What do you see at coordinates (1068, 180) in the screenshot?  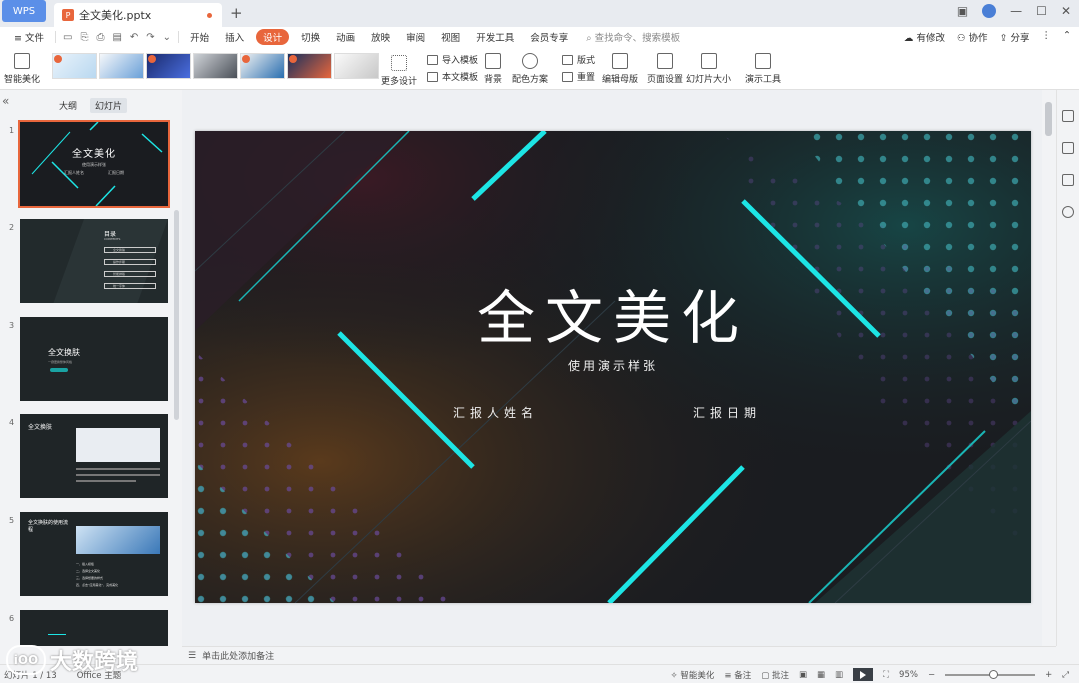 I see `comment-icon` at bounding box center [1068, 180].